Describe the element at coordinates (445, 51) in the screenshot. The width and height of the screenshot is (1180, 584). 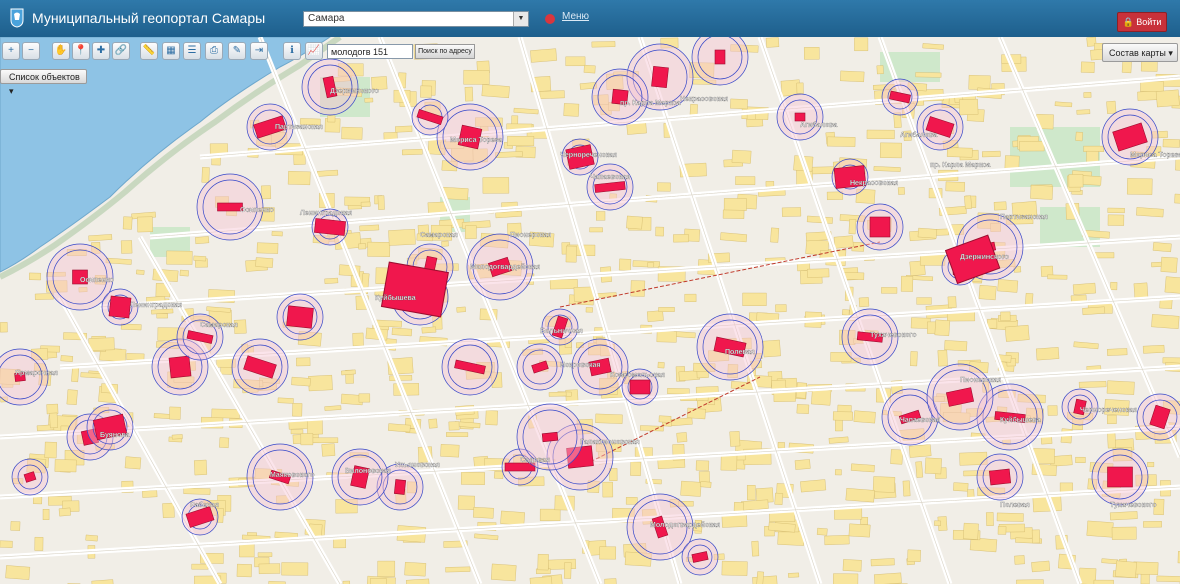
I see `address-search-button: Поиск по адресу` at that location.